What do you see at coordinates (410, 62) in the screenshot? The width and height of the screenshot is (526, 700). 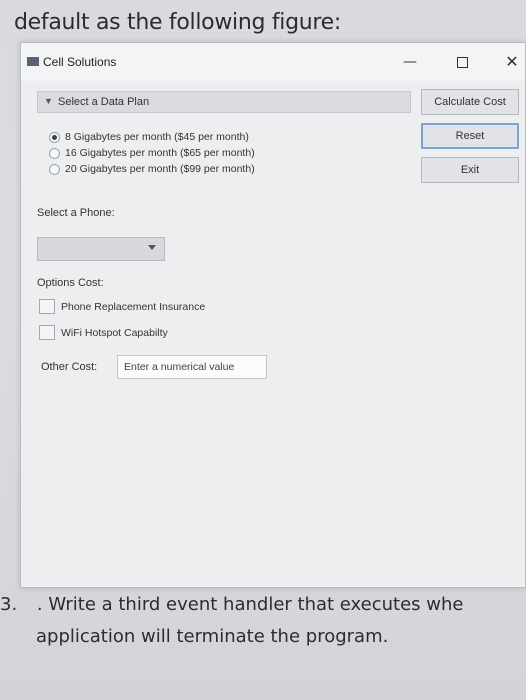 I see `minimize-button: —` at bounding box center [410, 62].